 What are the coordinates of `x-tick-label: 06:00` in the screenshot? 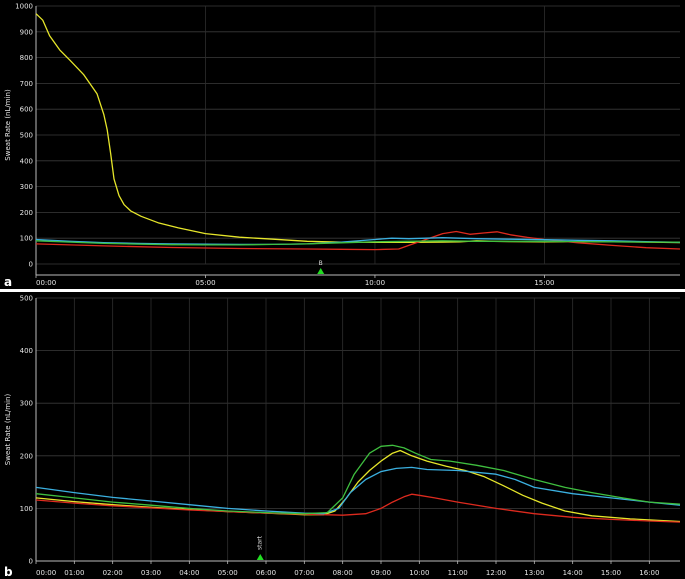 It's located at (266, 573).